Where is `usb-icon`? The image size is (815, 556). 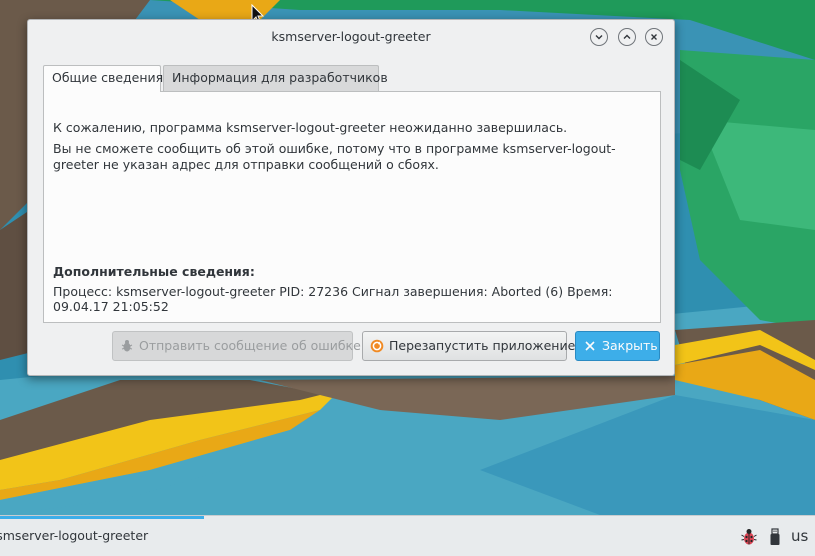
usb-icon is located at coordinates (775, 537).